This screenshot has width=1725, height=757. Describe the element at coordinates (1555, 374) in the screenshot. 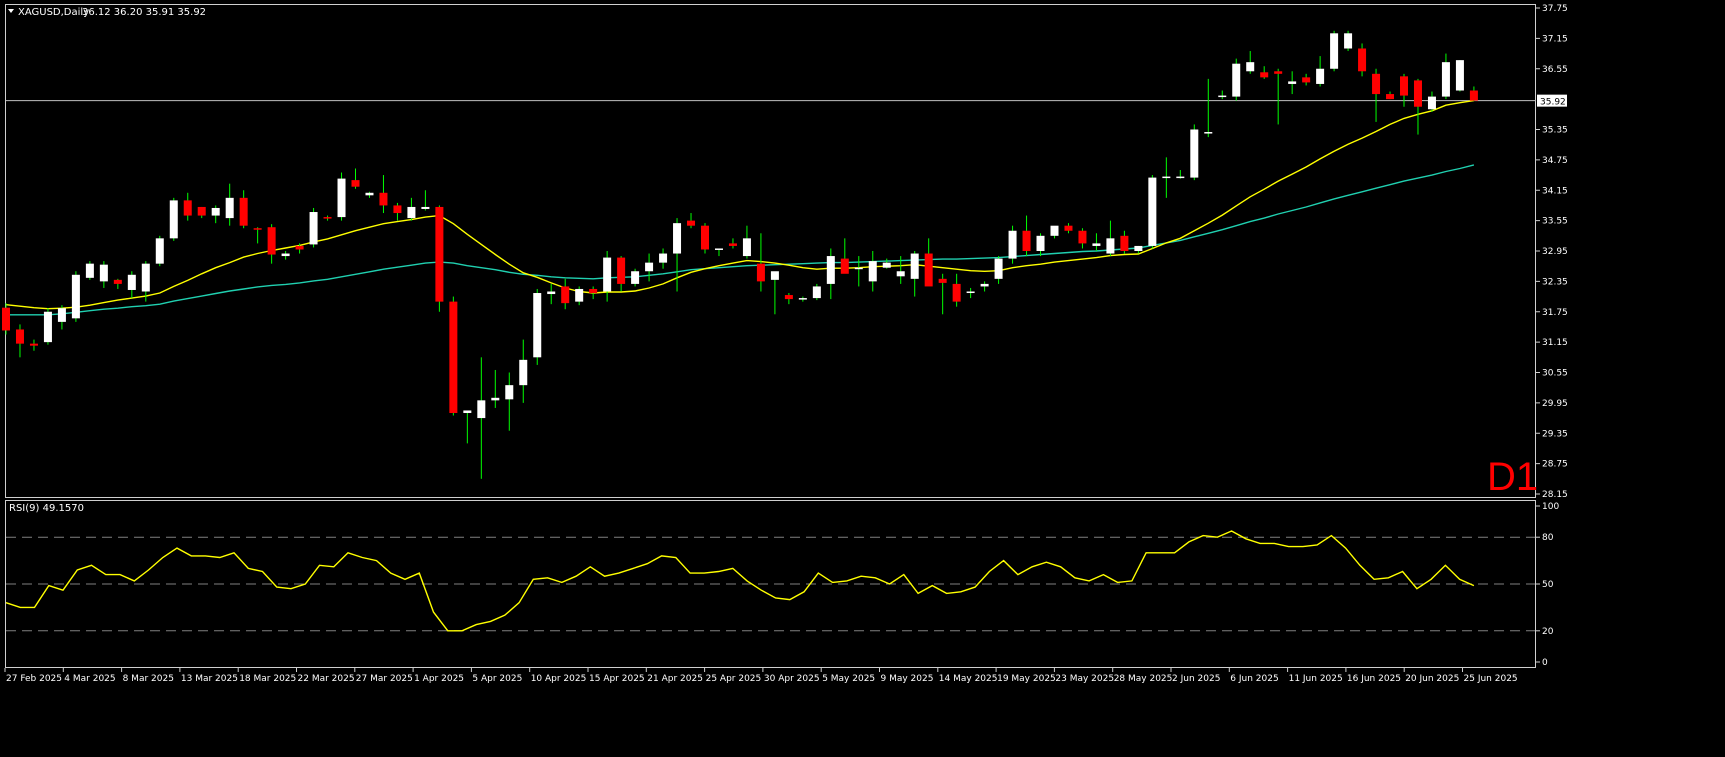

I see `price-tick-label: 30.55` at that location.